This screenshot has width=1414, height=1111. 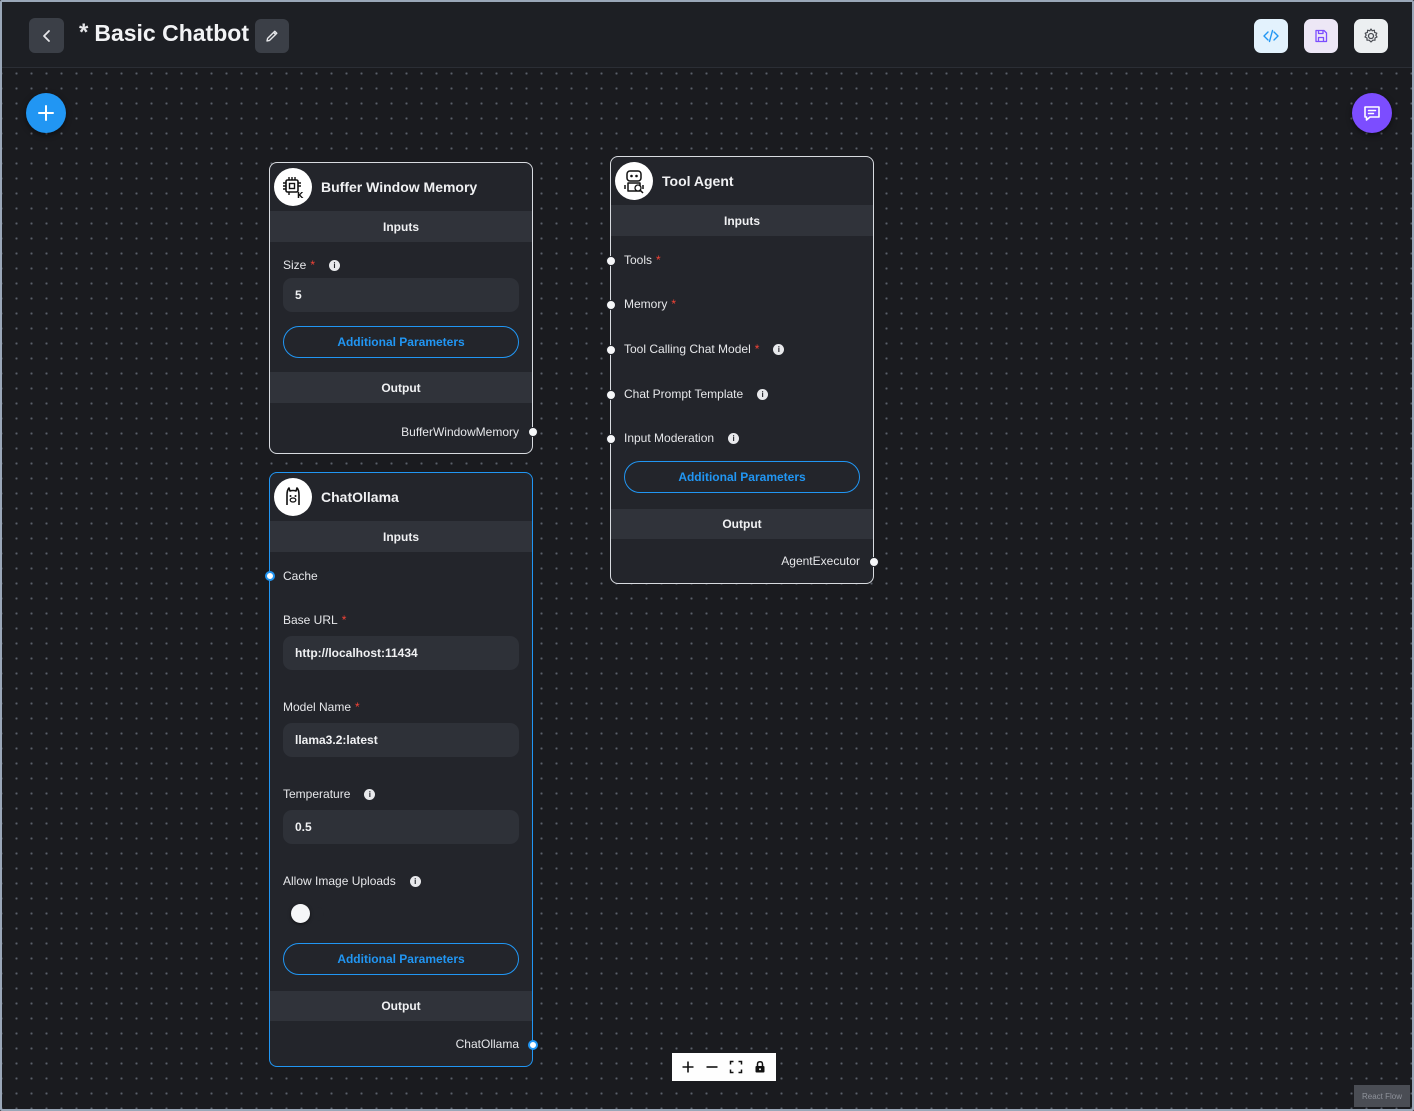 What do you see at coordinates (300, 913) in the screenshot?
I see `toggle-thumb` at bounding box center [300, 913].